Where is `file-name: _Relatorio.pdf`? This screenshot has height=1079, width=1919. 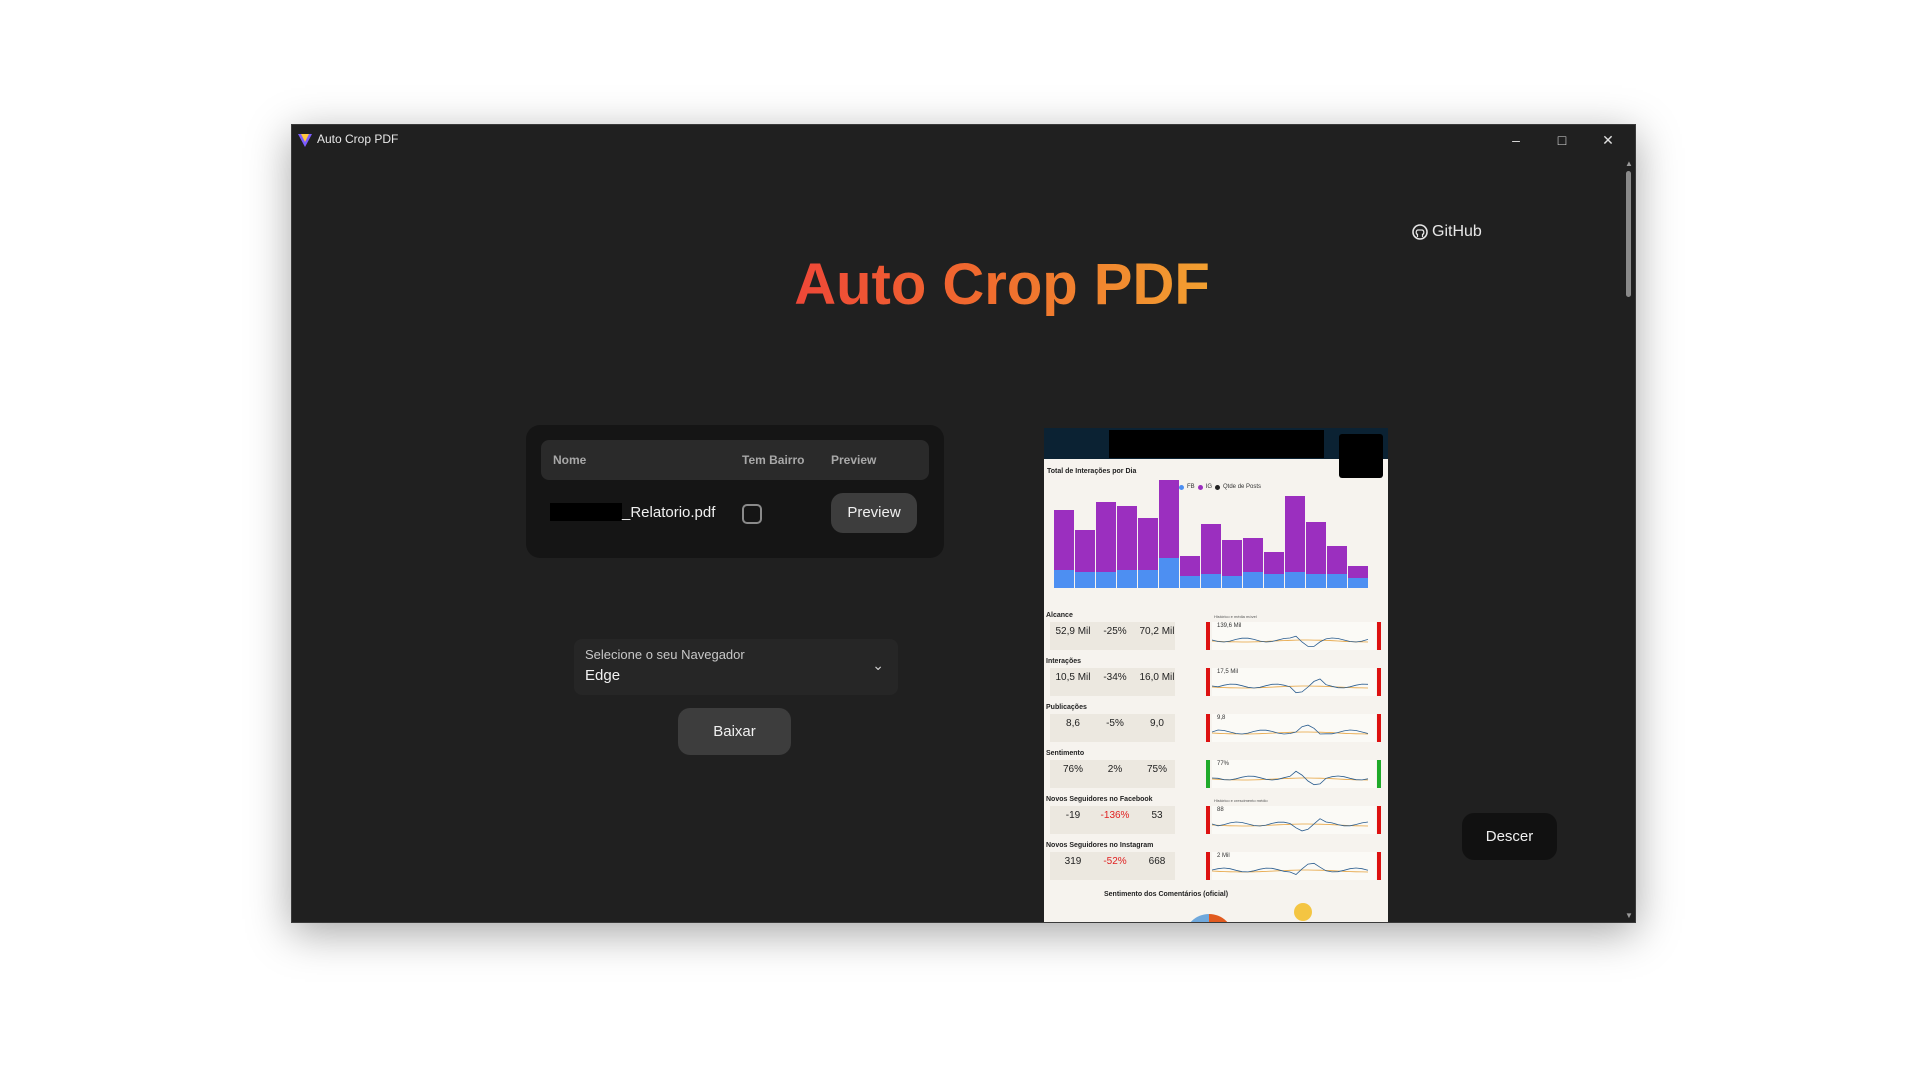
file-name: _Relatorio.pdf is located at coordinates (632, 512).